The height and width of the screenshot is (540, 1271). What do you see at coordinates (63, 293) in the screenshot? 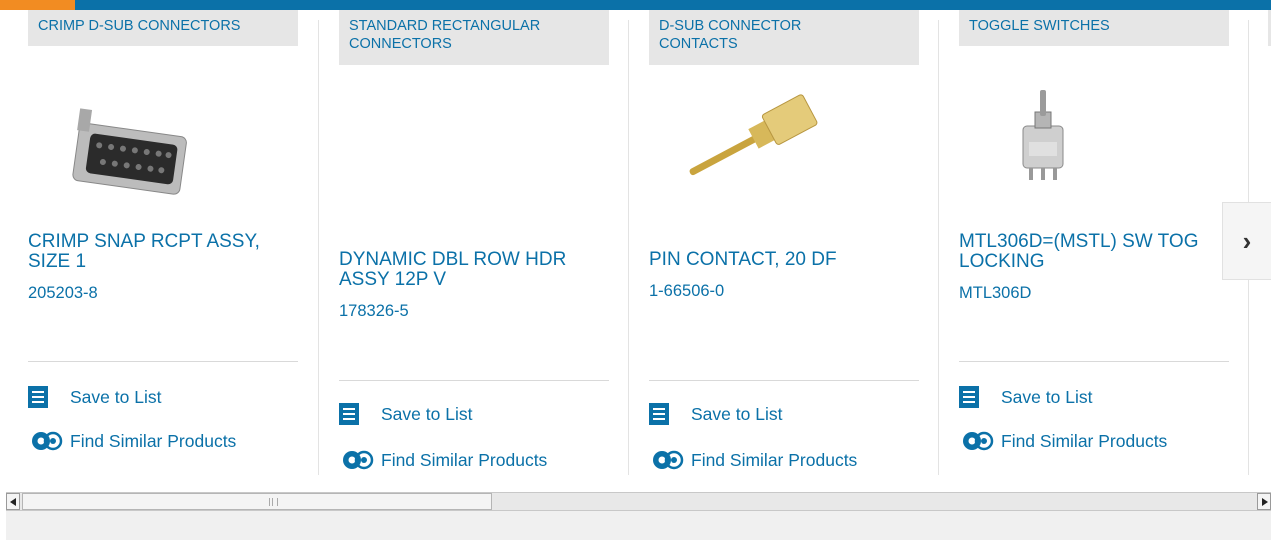
I see `part-number-link: 205203-8` at bounding box center [63, 293].